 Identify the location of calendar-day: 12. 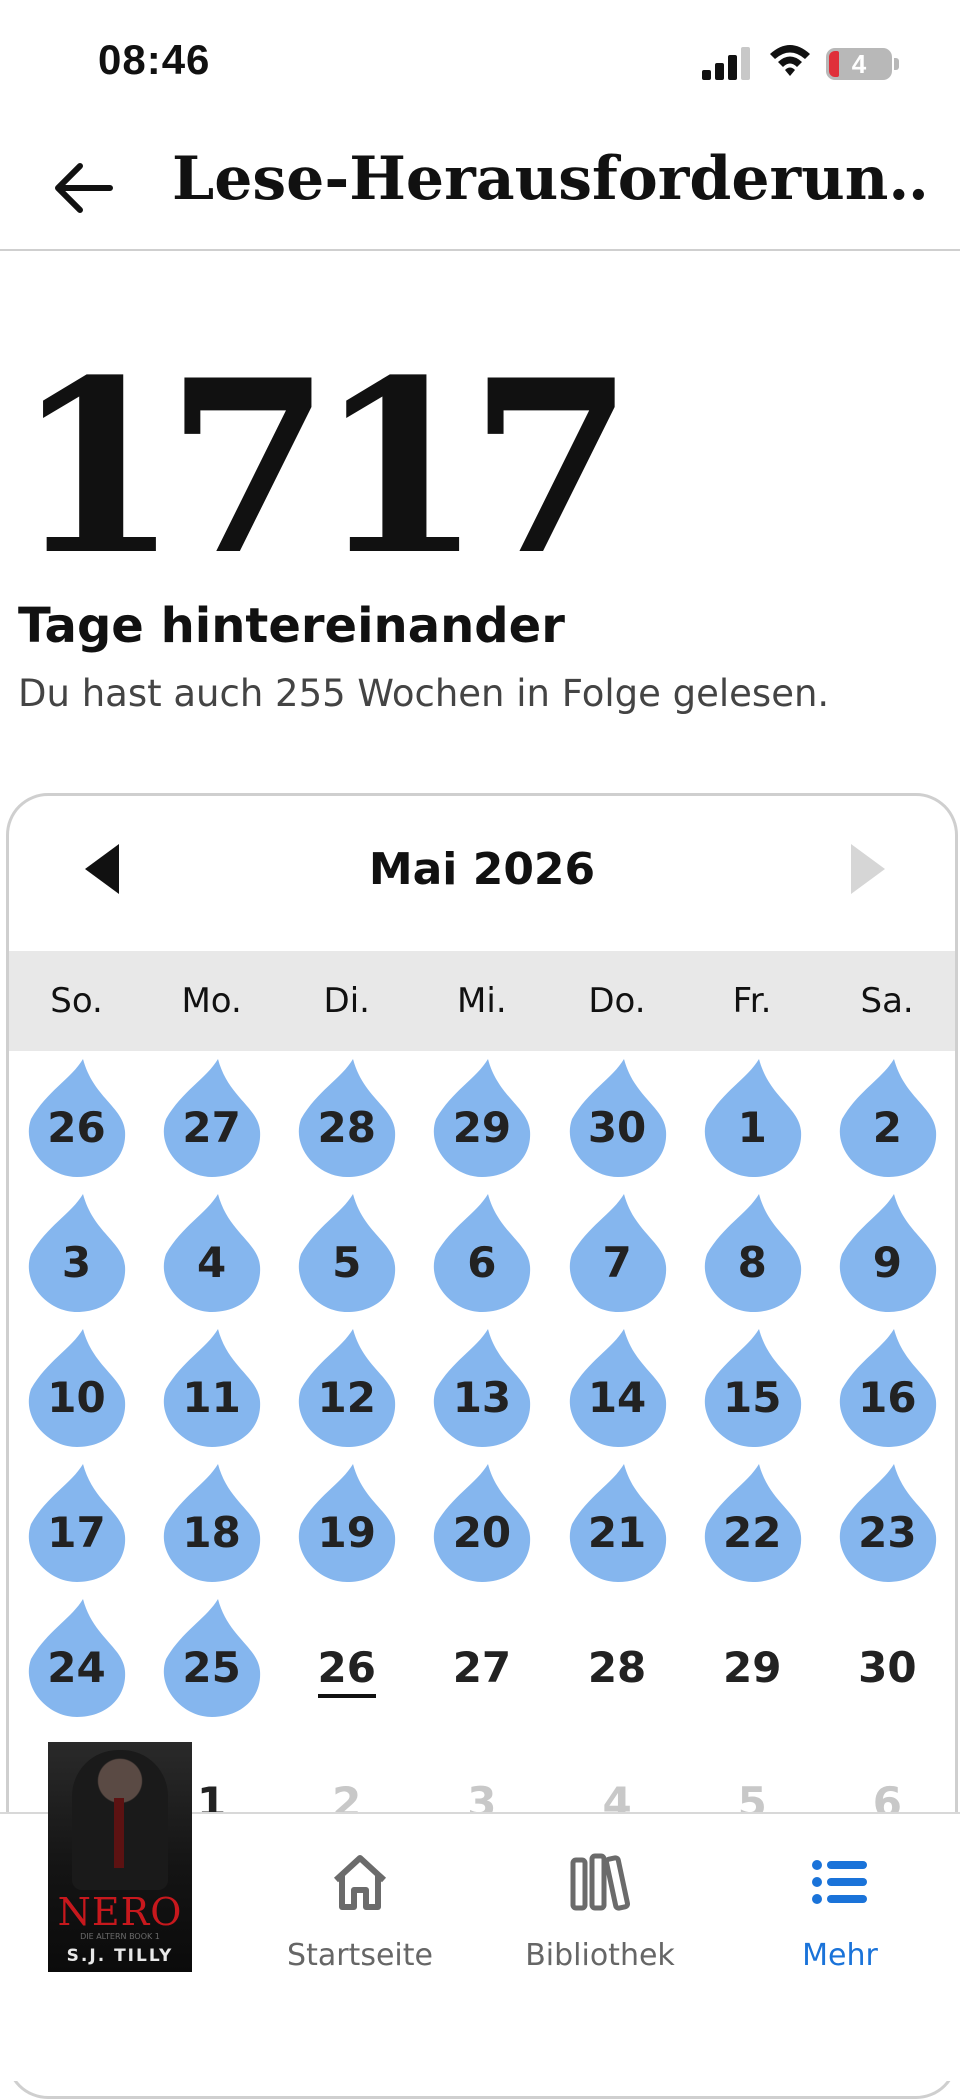
(346, 1388).